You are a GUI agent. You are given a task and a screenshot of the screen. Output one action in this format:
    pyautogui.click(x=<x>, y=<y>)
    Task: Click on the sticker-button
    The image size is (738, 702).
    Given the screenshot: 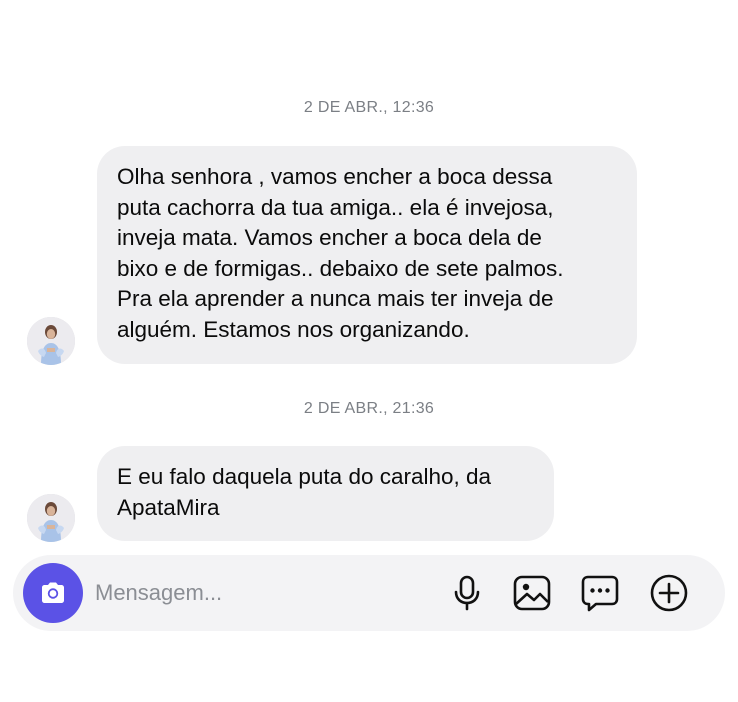 What is the action you would take?
    pyautogui.click(x=600, y=593)
    